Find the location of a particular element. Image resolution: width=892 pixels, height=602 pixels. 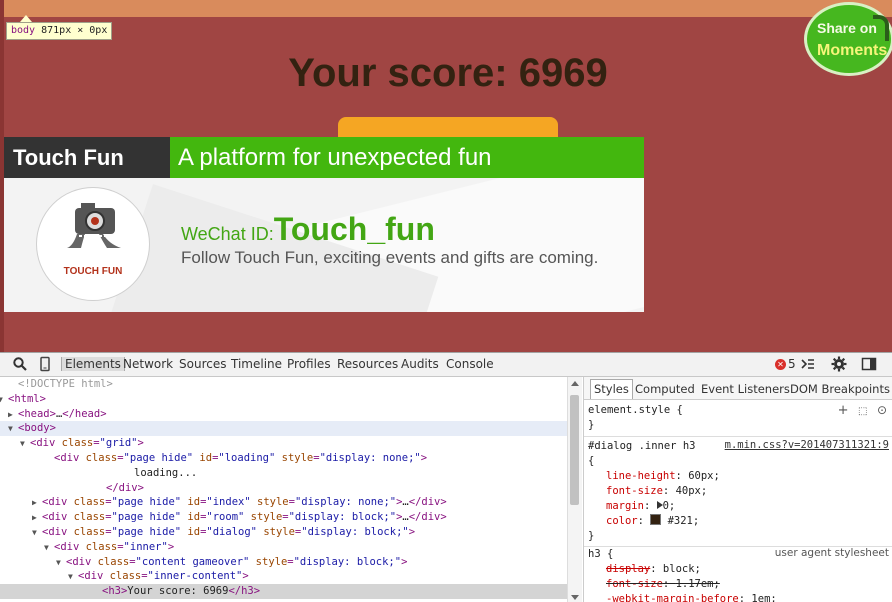

tab-network: Network is located at coordinates (148, 364).